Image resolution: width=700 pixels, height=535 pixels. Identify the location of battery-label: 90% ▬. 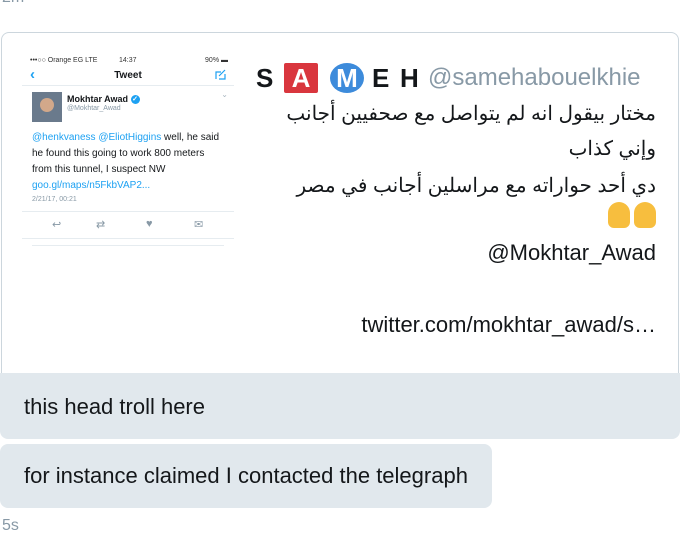
(216, 60).